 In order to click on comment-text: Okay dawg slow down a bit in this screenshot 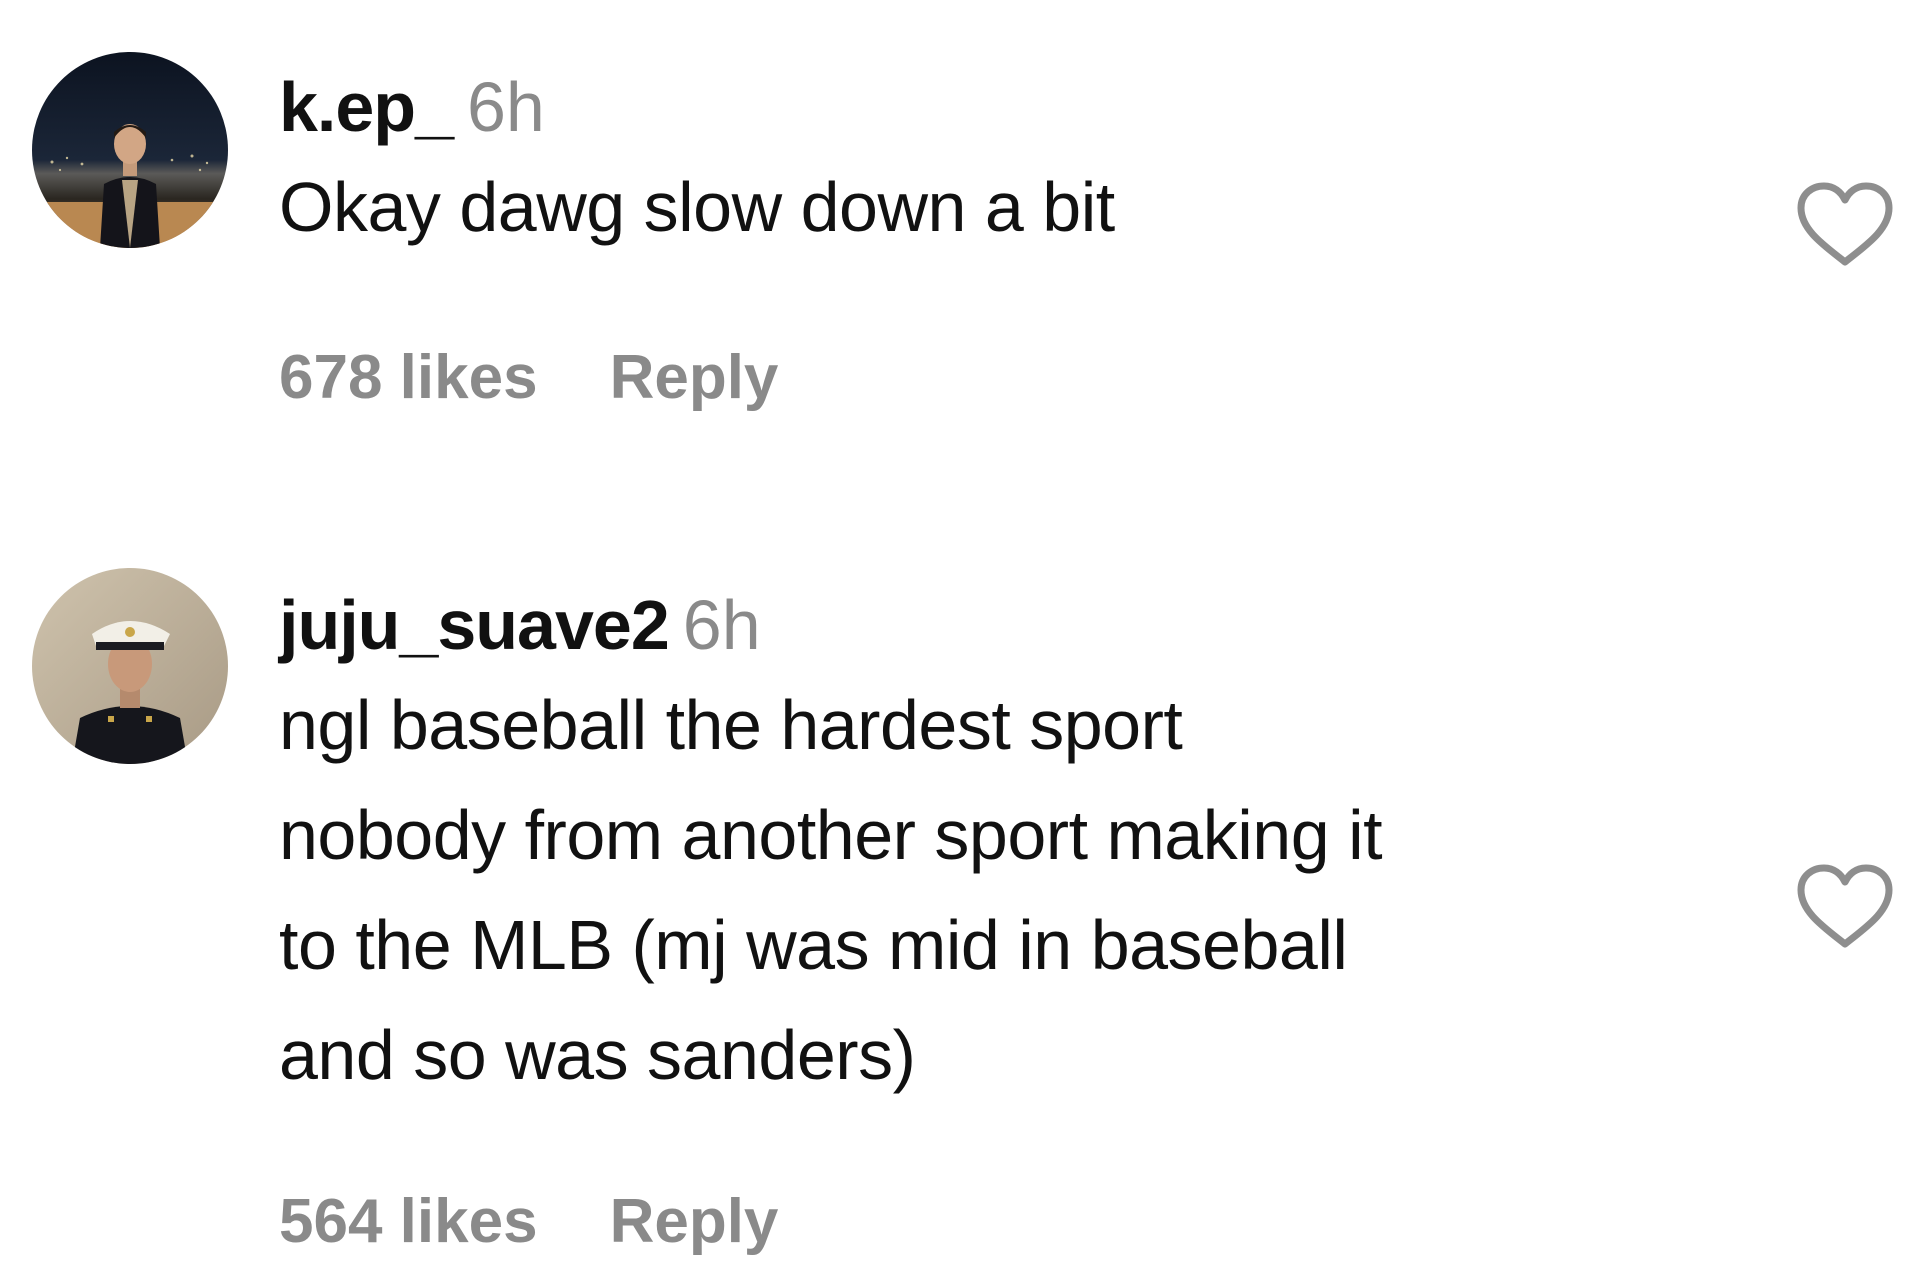, I will do `click(697, 207)`.